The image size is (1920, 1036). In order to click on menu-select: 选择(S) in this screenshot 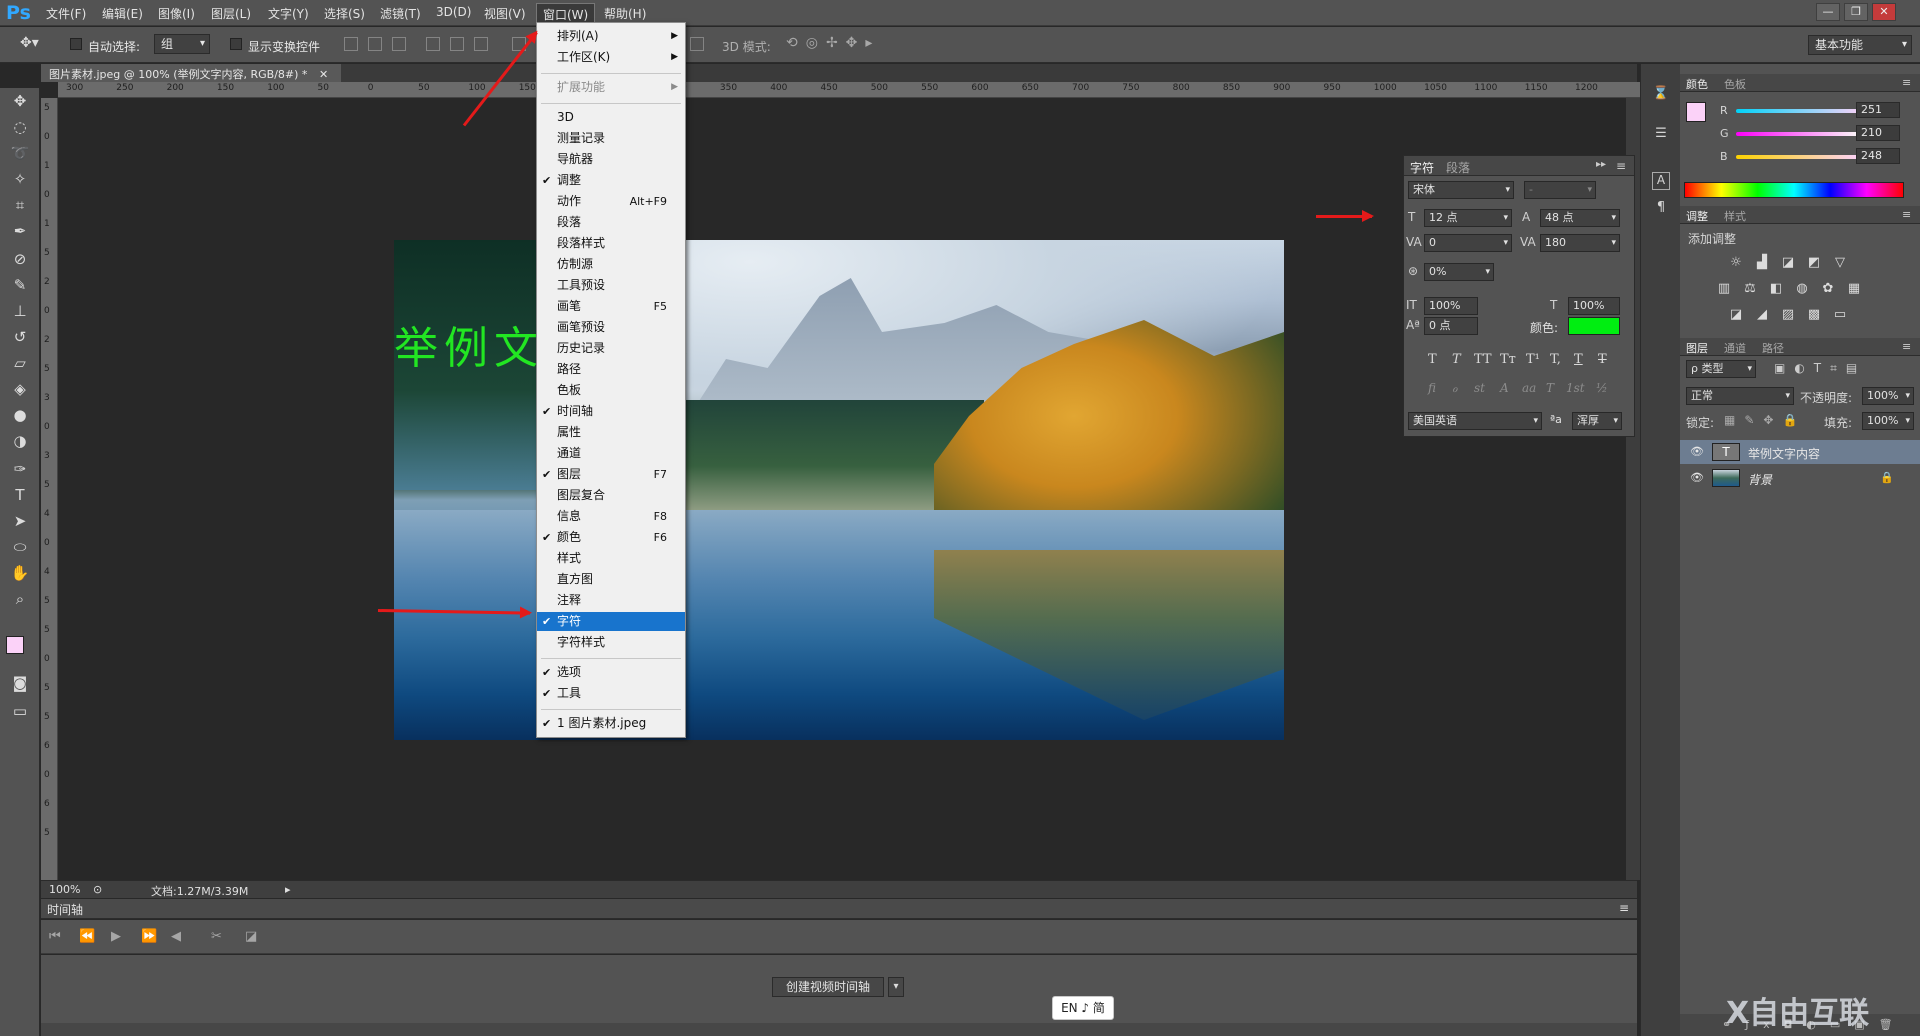, I will do `click(344, 13)`.